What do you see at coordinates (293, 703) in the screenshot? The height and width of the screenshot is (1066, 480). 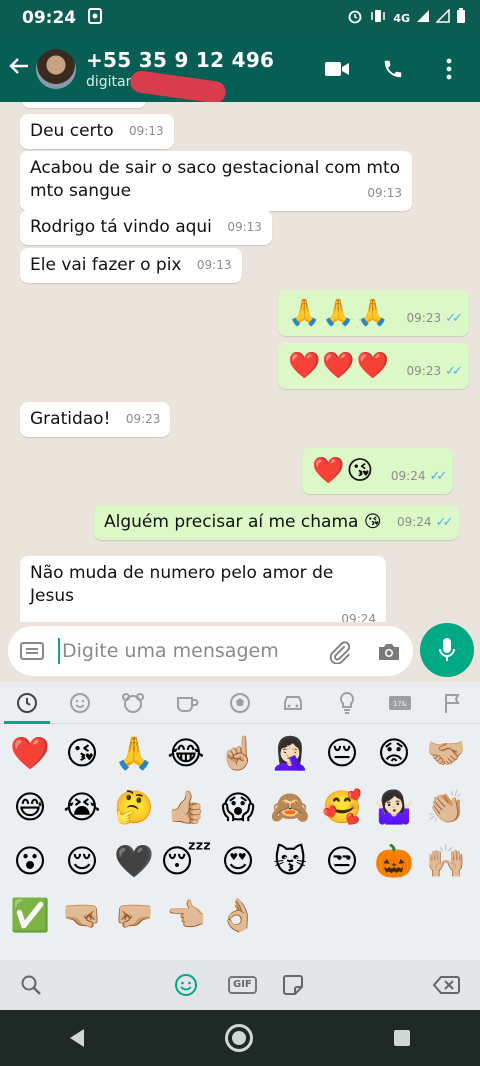 I see `travel-tab-icon` at bounding box center [293, 703].